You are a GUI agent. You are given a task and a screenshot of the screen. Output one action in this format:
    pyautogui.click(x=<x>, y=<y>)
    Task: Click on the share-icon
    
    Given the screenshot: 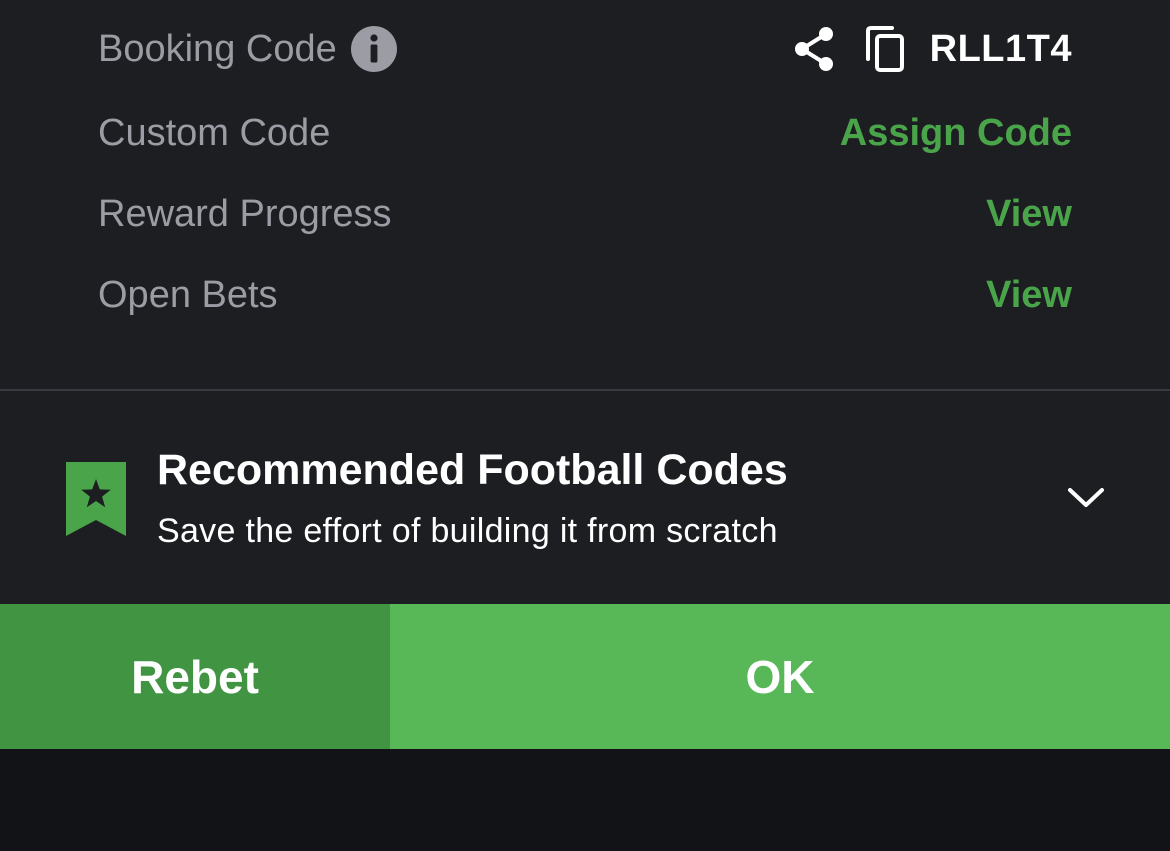 What is the action you would take?
    pyautogui.click(x=814, y=49)
    